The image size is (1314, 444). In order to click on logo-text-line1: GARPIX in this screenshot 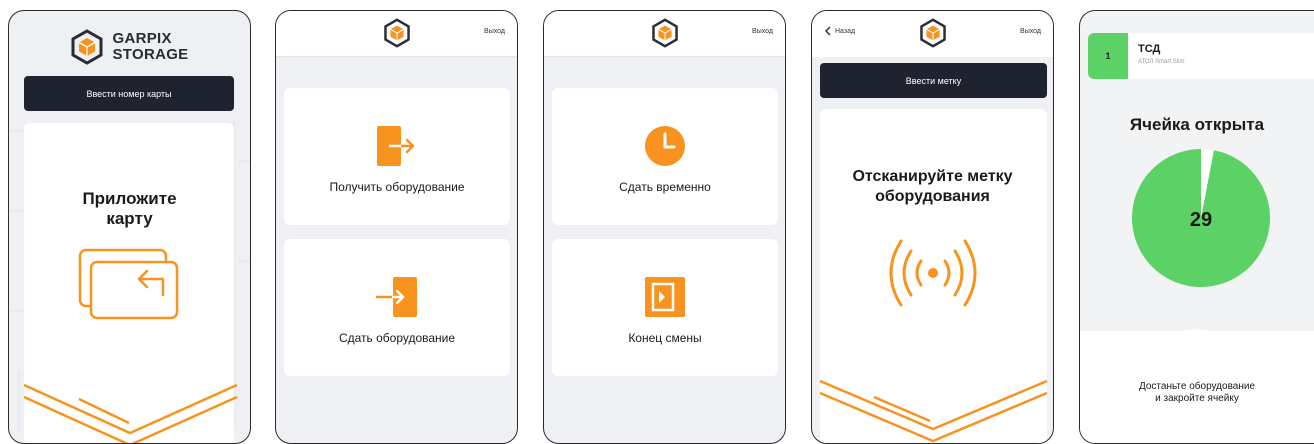, I will do `click(142, 38)`.